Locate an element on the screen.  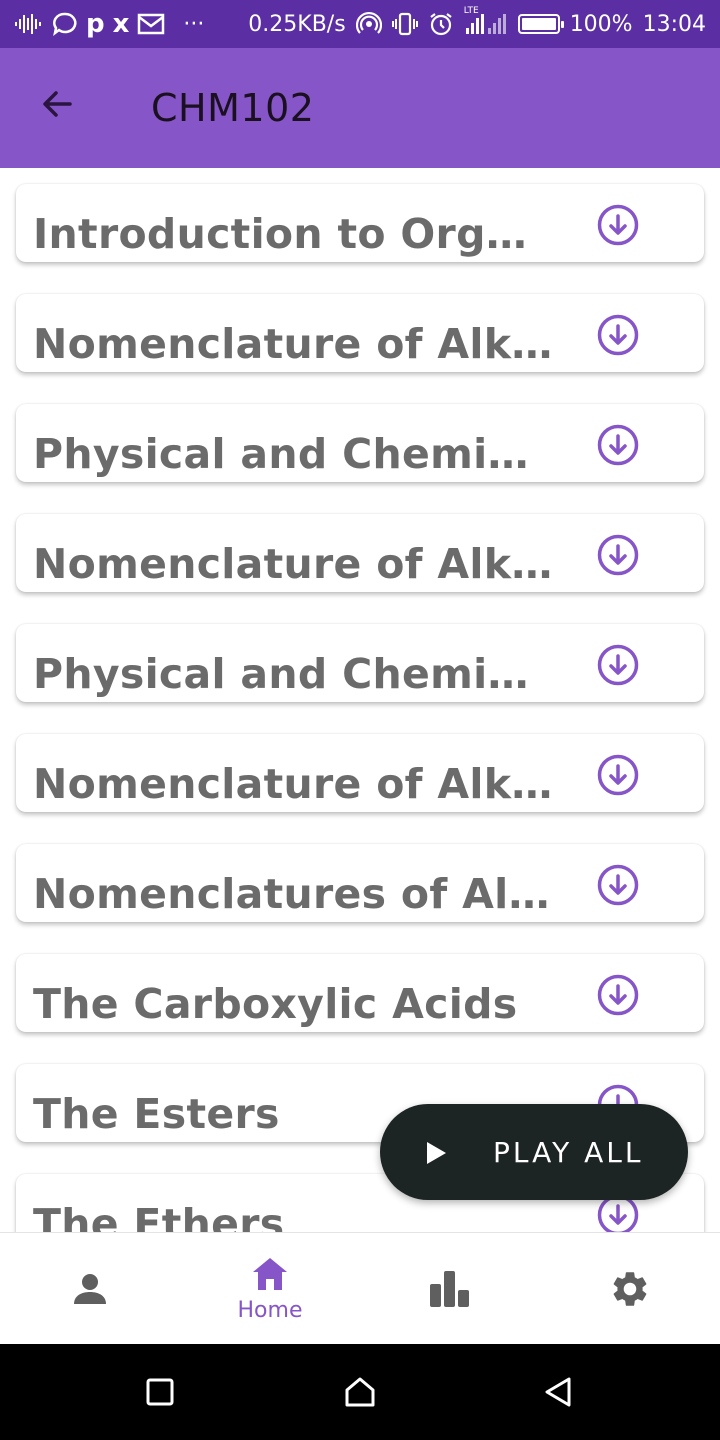
battery-icon is located at coordinates (540, 24).